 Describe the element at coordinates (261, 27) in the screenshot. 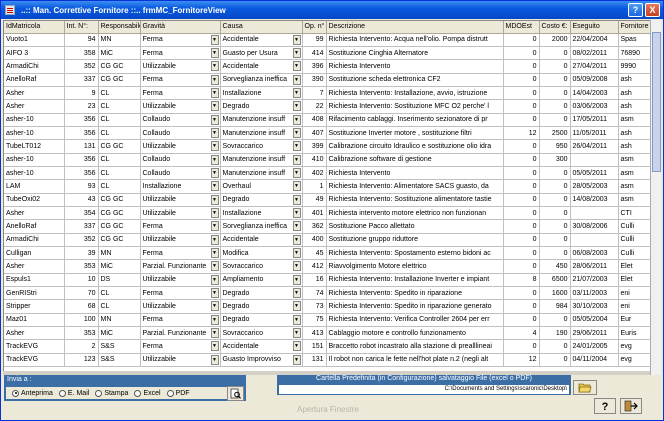

I see `column-header: Causa` at that location.